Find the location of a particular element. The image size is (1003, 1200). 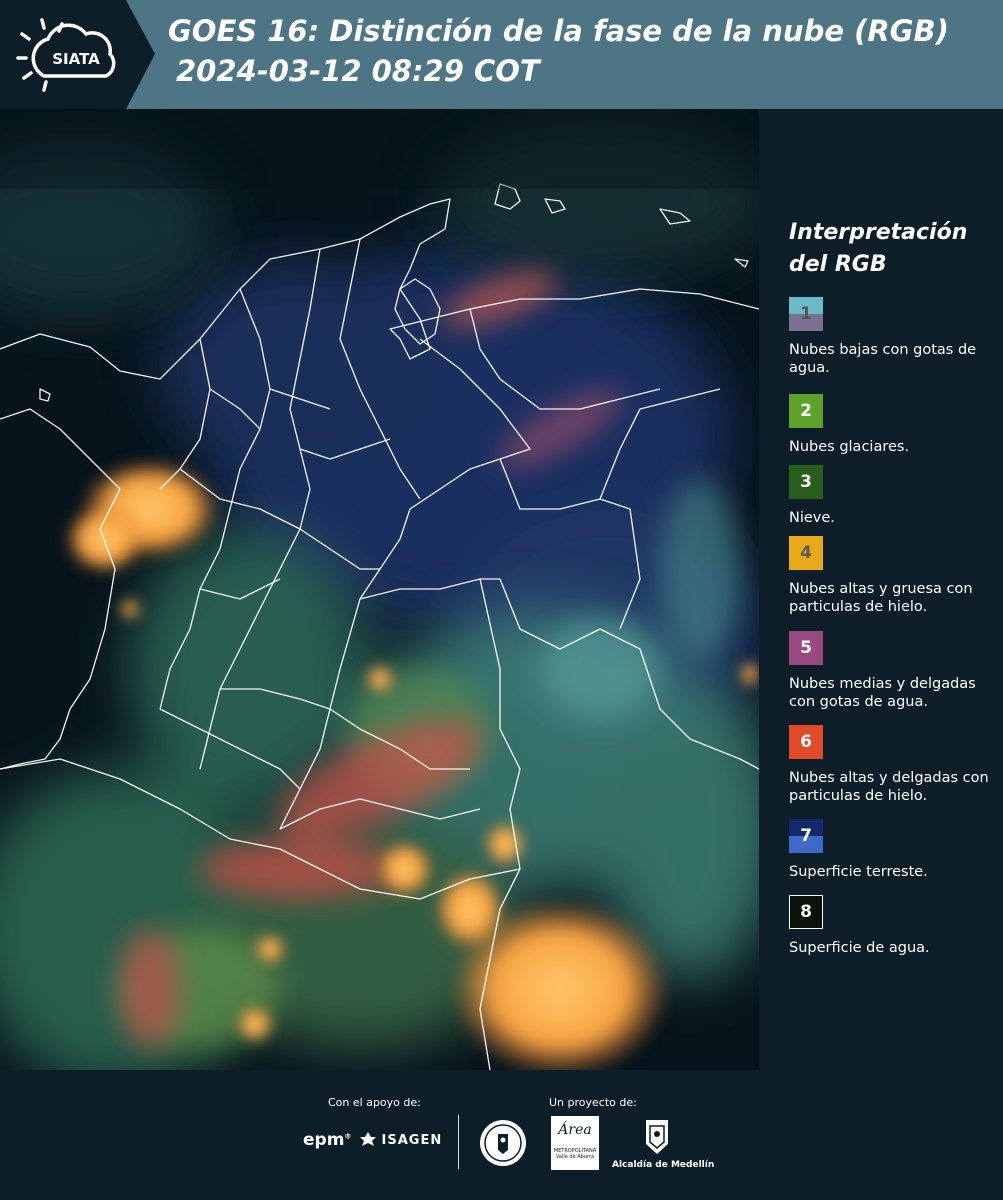

legend-swatch-3: 3 is located at coordinates (806, 482).